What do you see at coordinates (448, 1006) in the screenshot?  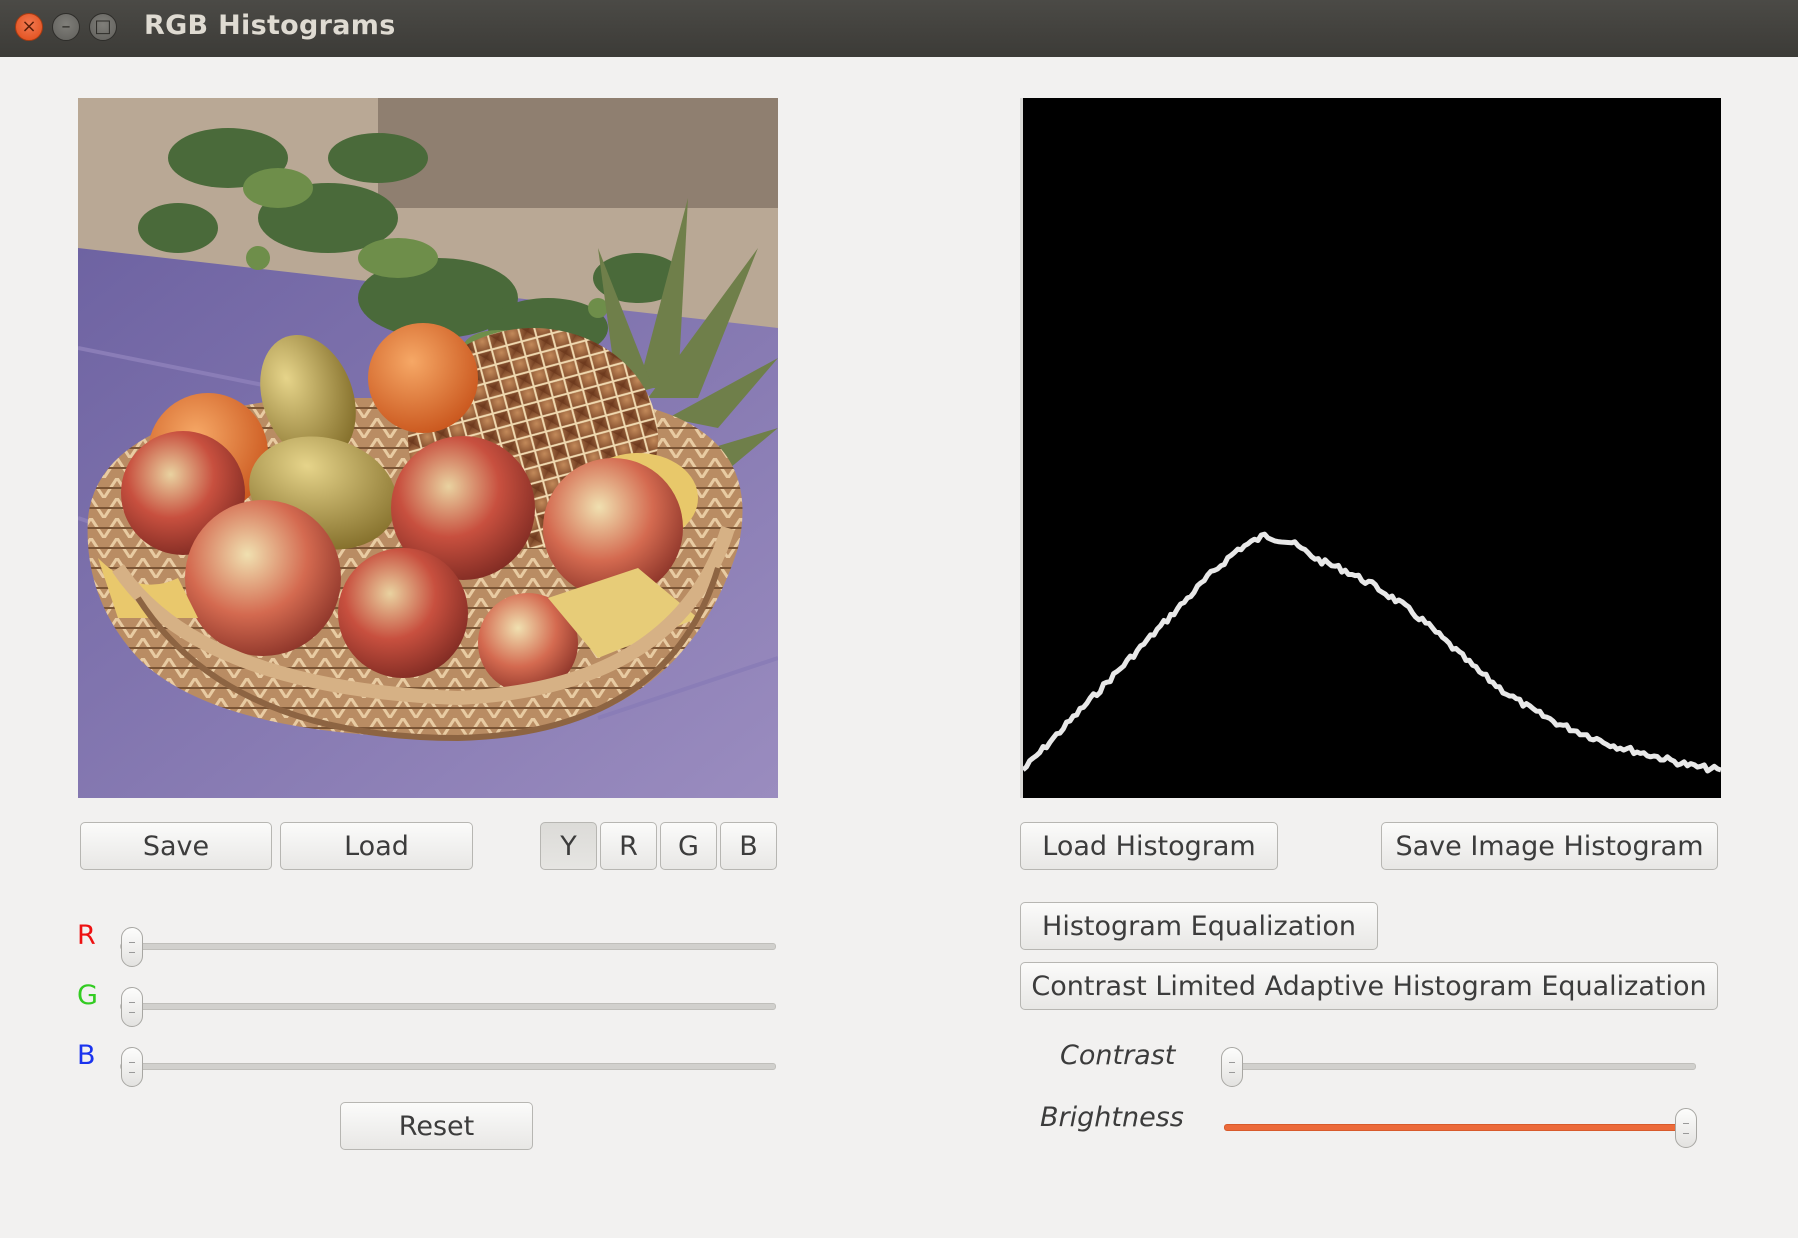 I see `g-slider-track` at bounding box center [448, 1006].